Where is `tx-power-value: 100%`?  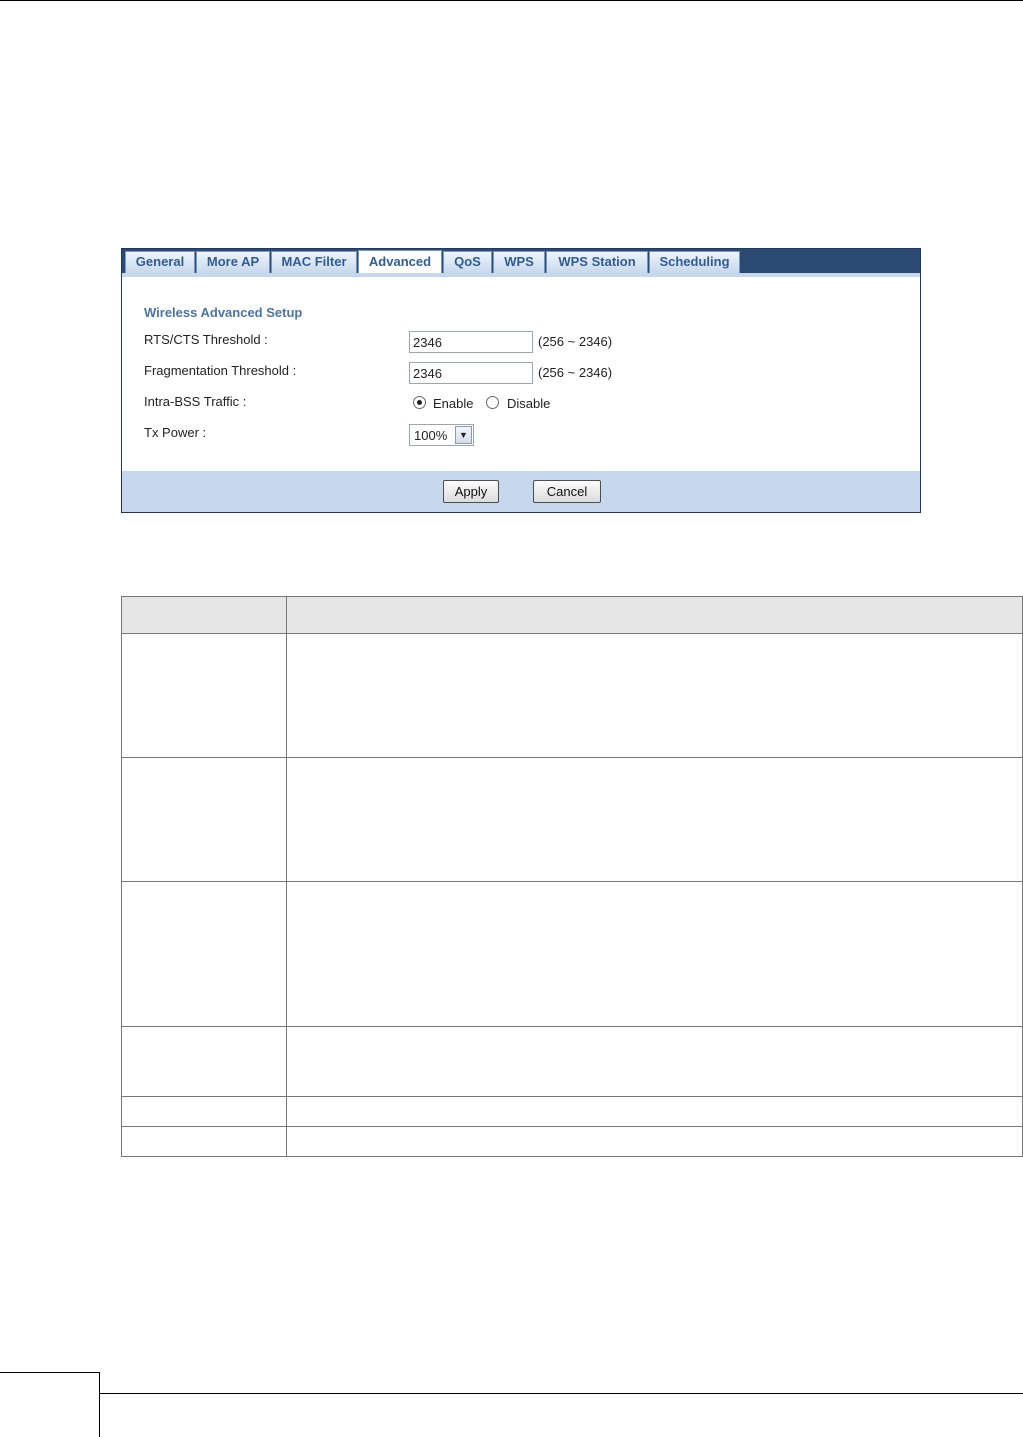 tx-power-value: 100% is located at coordinates (431, 435).